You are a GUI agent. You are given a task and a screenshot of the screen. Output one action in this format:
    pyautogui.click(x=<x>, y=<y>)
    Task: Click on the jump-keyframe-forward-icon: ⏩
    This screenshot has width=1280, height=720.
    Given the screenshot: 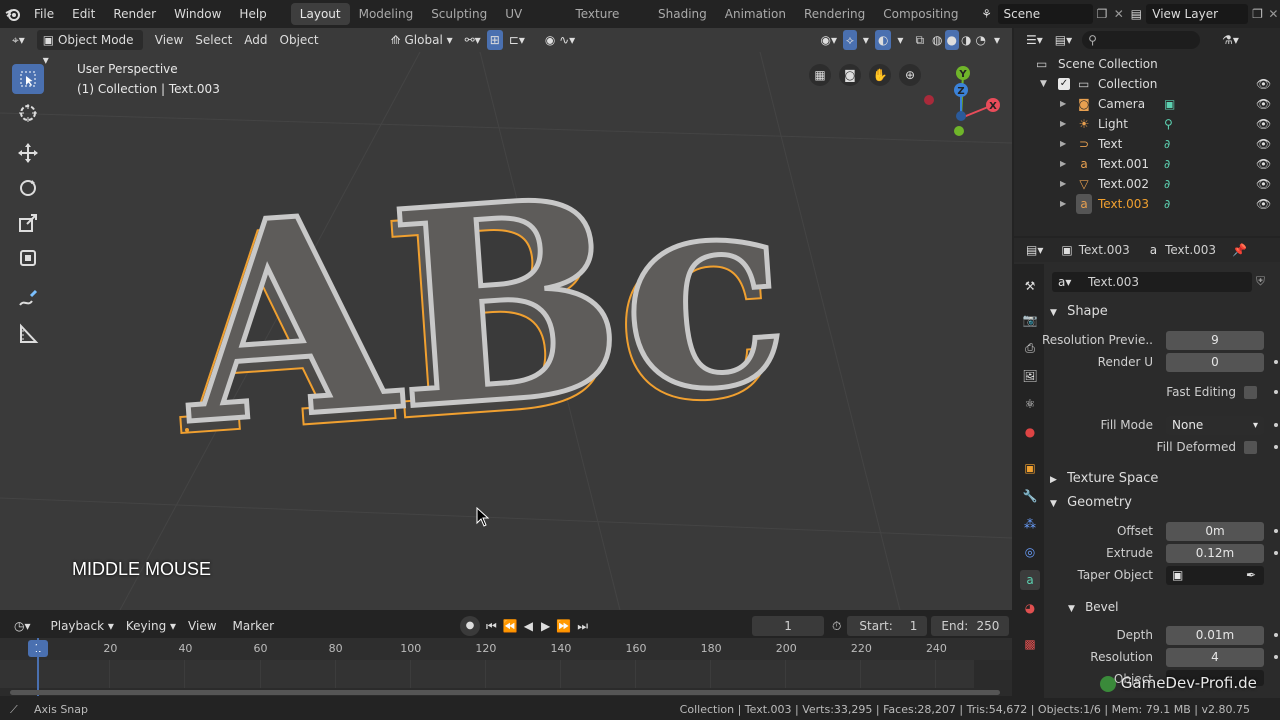 What is the action you would take?
    pyautogui.click(x=563, y=626)
    